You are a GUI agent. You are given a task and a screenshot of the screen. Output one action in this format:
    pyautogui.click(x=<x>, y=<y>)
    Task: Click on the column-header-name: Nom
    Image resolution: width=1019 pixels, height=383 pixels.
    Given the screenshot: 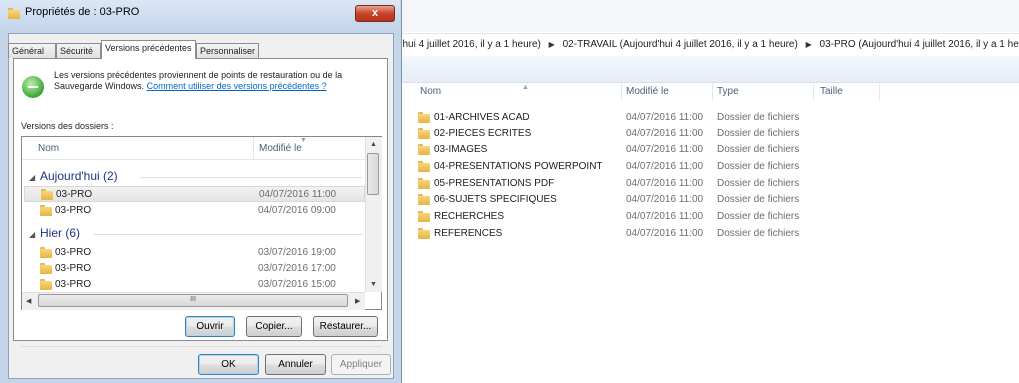 What is the action you would take?
    pyautogui.click(x=430, y=92)
    